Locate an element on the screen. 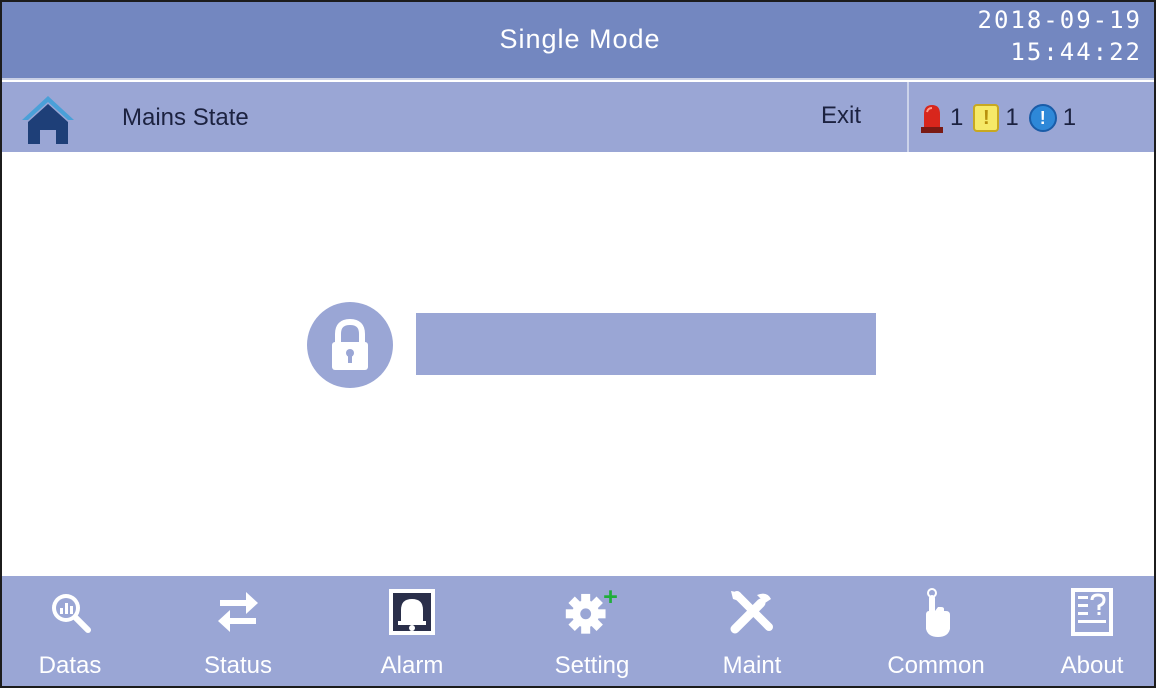 The width and height of the screenshot is (1156, 688). info-alarm-indicator: ! 1 is located at coordinates (1052, 118).